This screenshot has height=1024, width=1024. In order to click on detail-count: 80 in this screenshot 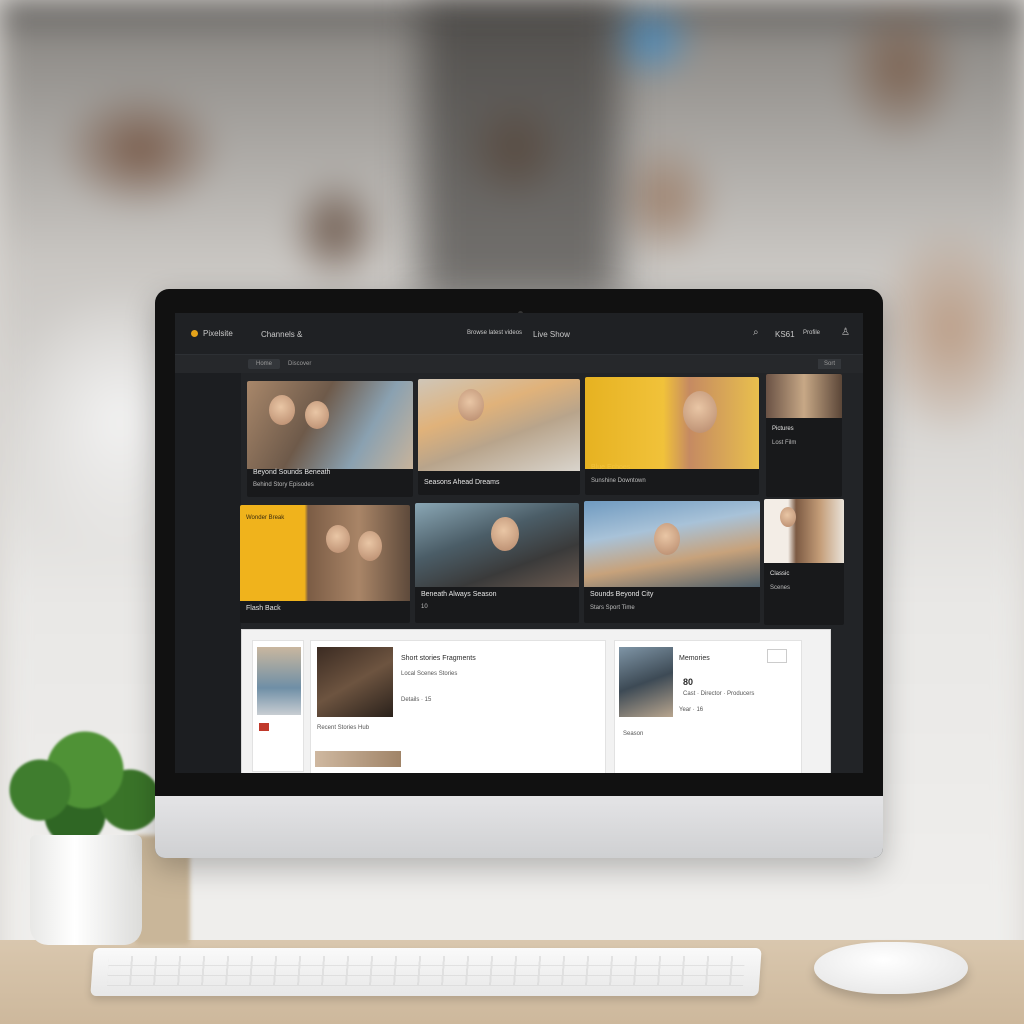, I will do `click(688, 682)`.